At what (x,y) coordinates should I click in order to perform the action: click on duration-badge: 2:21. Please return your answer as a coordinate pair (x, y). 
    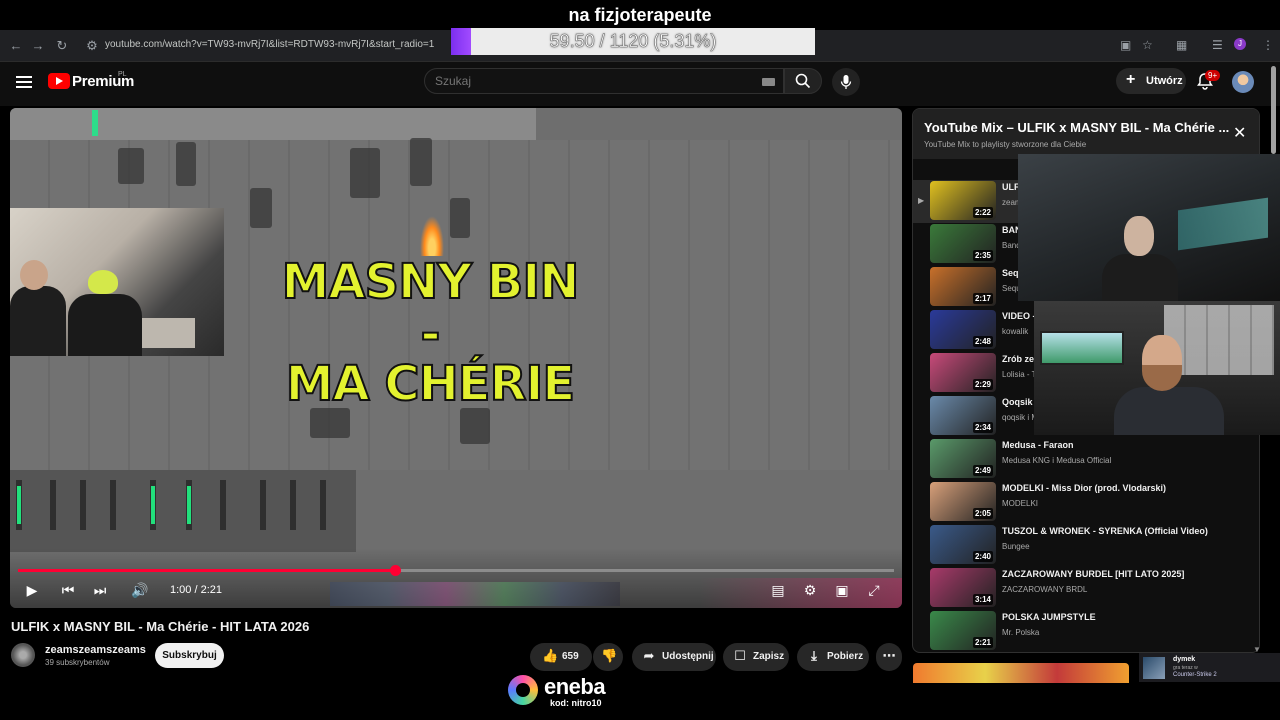
    Looking at the image, I should click on (982, 642).